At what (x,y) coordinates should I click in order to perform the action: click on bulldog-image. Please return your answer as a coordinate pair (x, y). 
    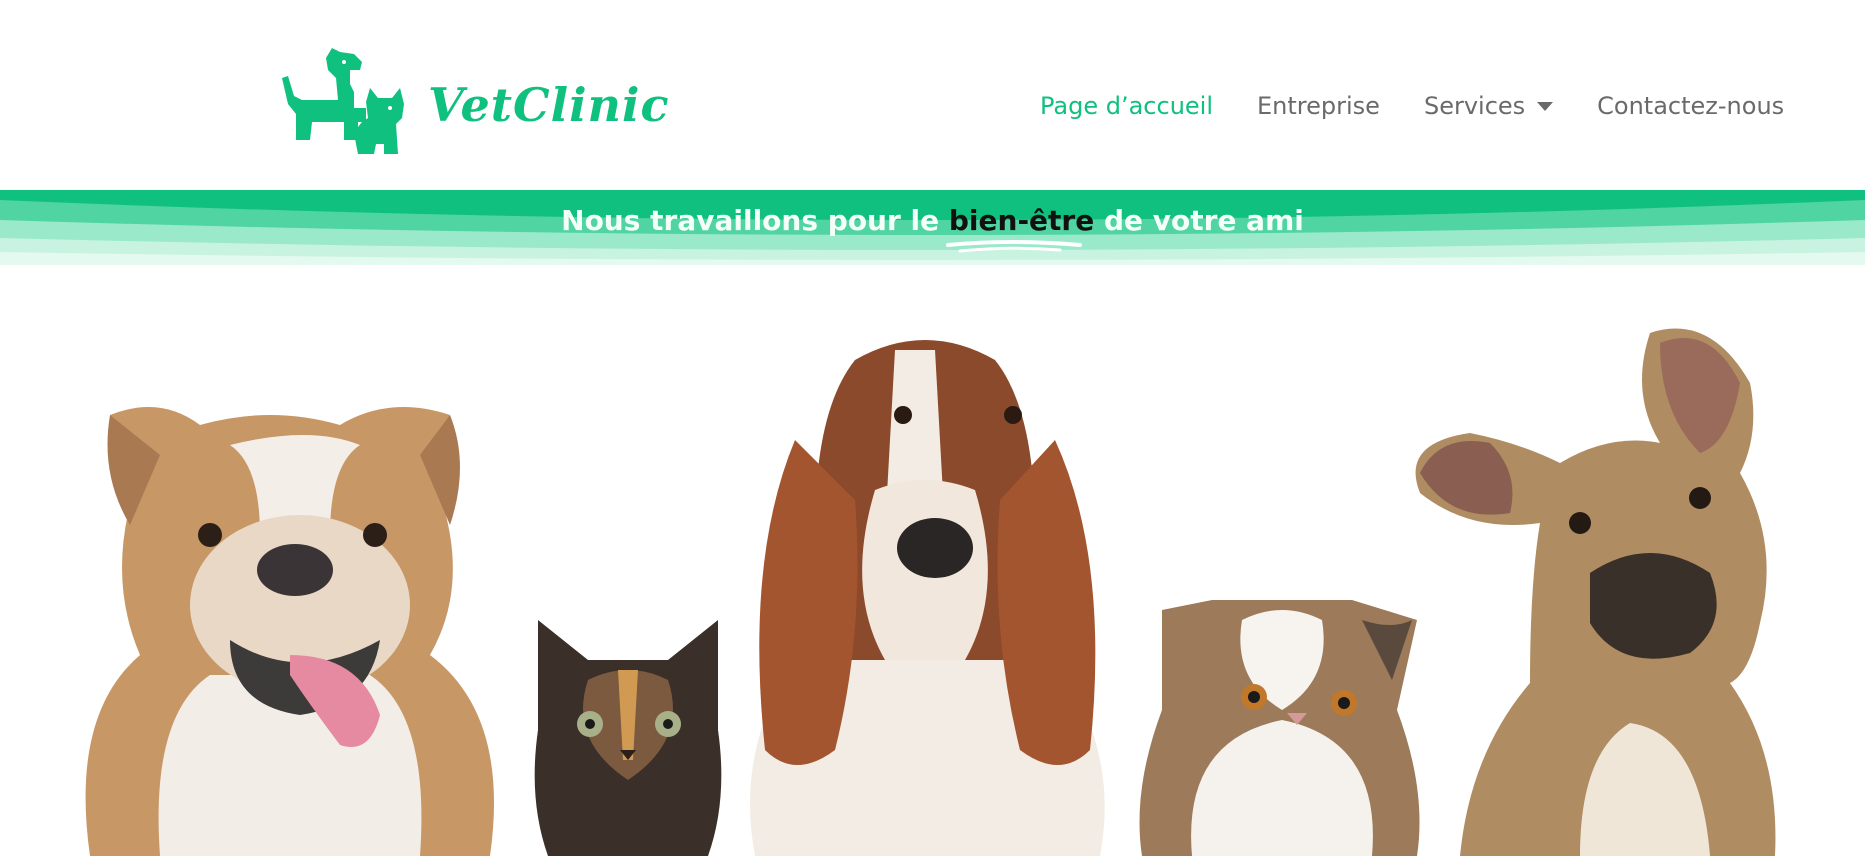
    Looking at the image, I should click on (290, 631).